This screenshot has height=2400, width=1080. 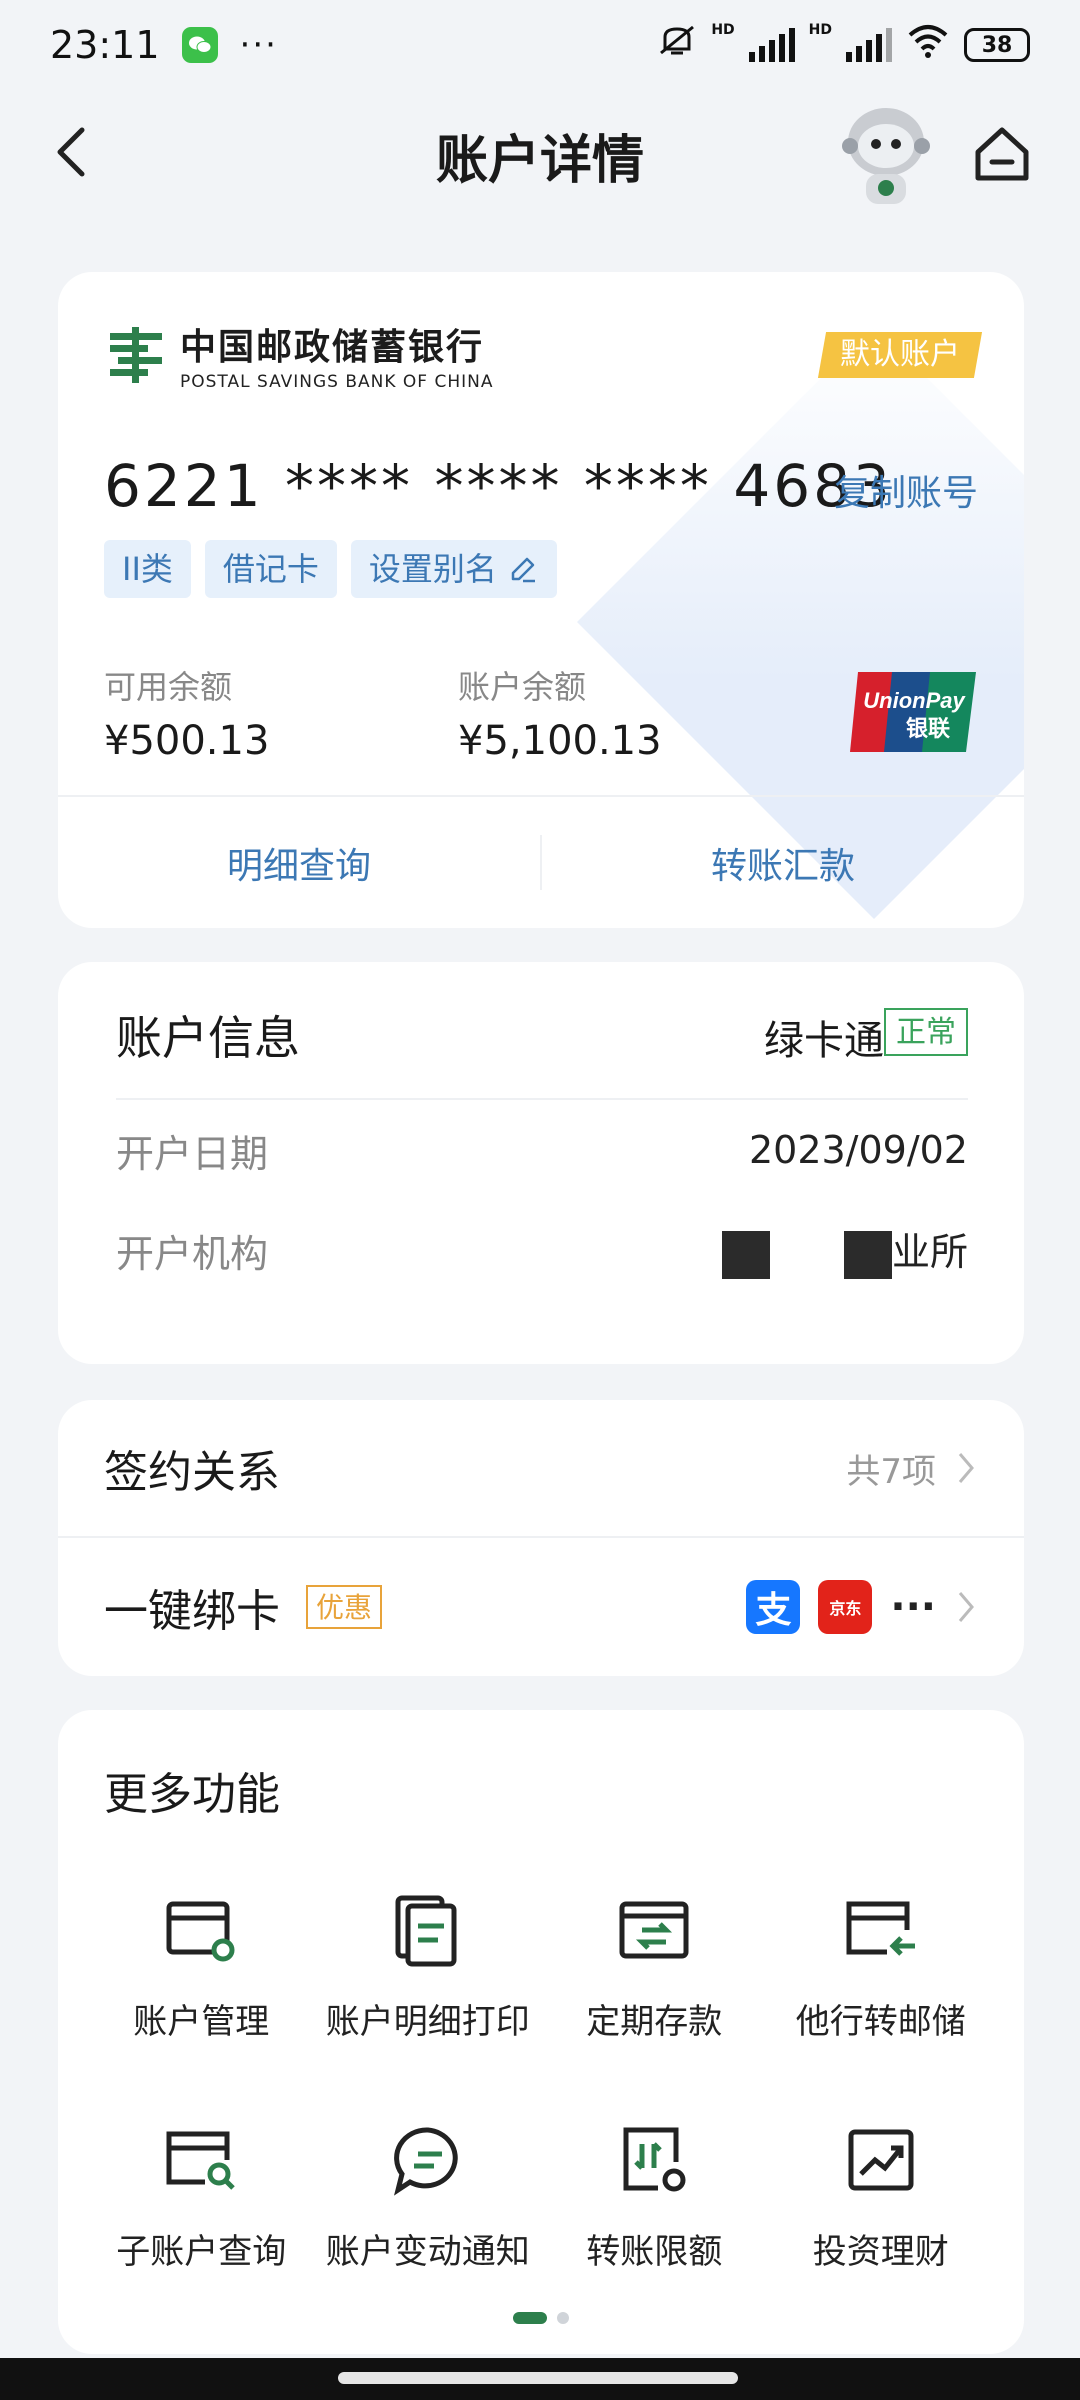 I want to click on bank-logo: 中国邮政储蓄银行 POSTAL SAVINGS BANK OF CHINA, so click(x=299, y=355).